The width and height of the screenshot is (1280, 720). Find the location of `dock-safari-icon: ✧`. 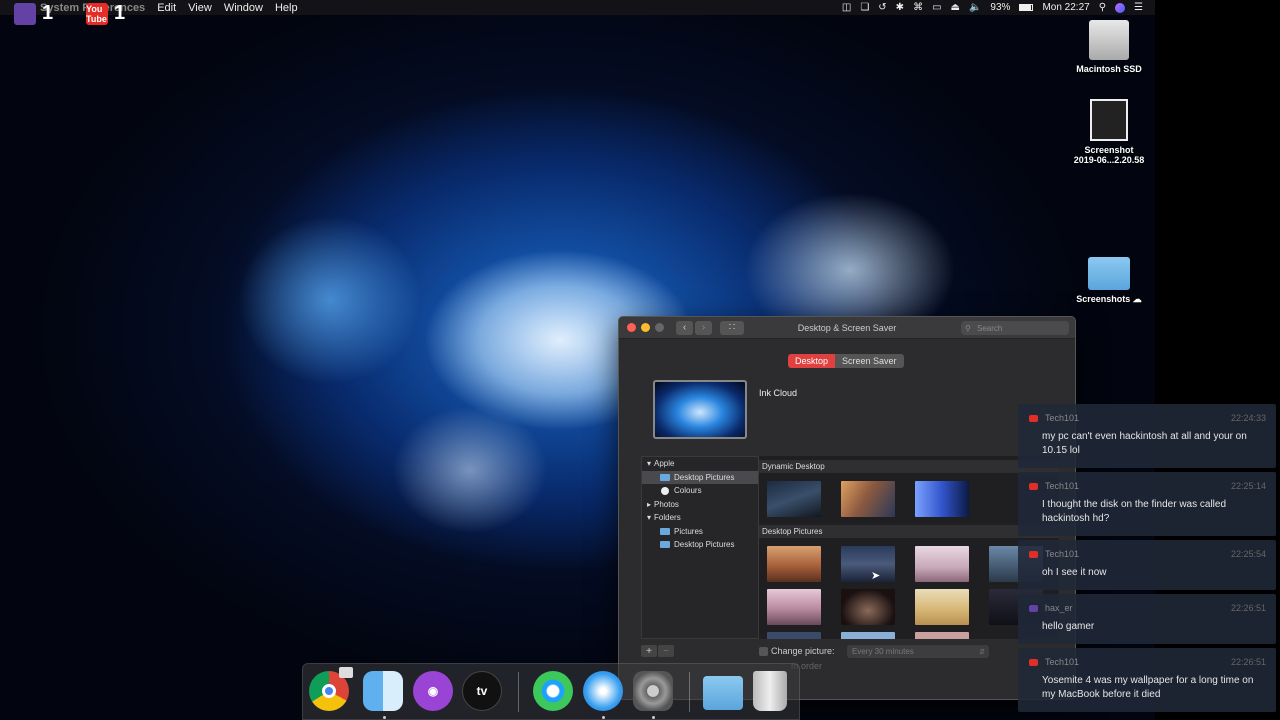

dock-safari-icon: ✧ is located at coordinates (603, 691).